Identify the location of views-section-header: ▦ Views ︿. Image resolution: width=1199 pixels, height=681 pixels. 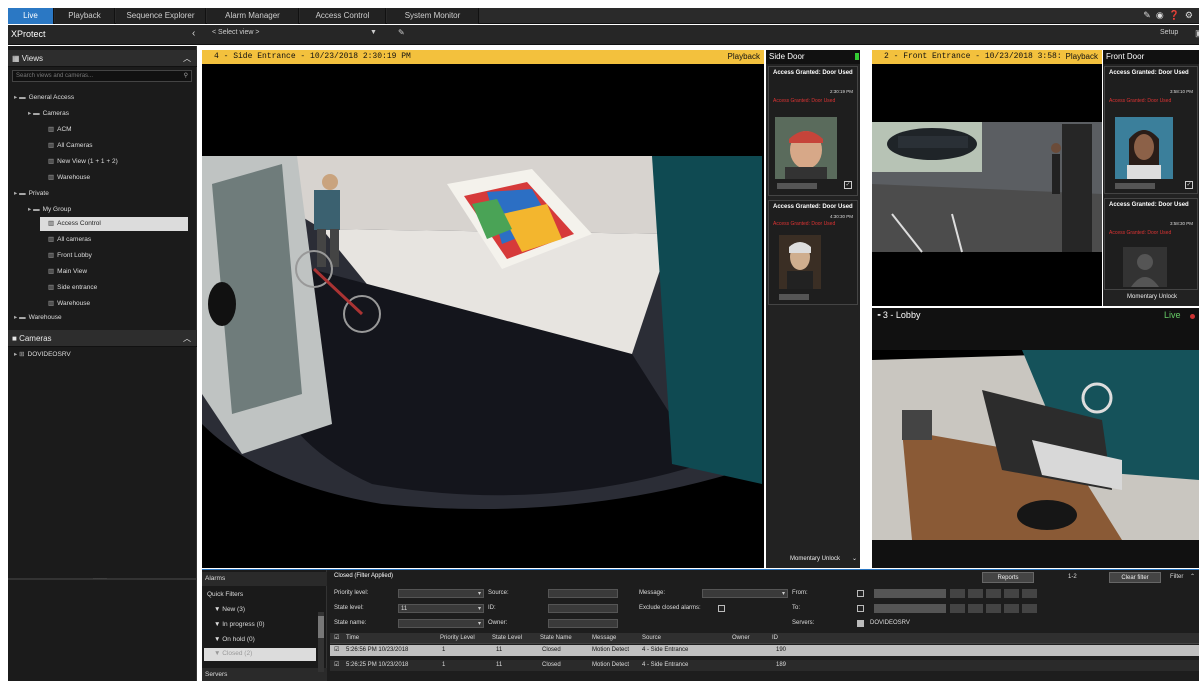
(102, 58).